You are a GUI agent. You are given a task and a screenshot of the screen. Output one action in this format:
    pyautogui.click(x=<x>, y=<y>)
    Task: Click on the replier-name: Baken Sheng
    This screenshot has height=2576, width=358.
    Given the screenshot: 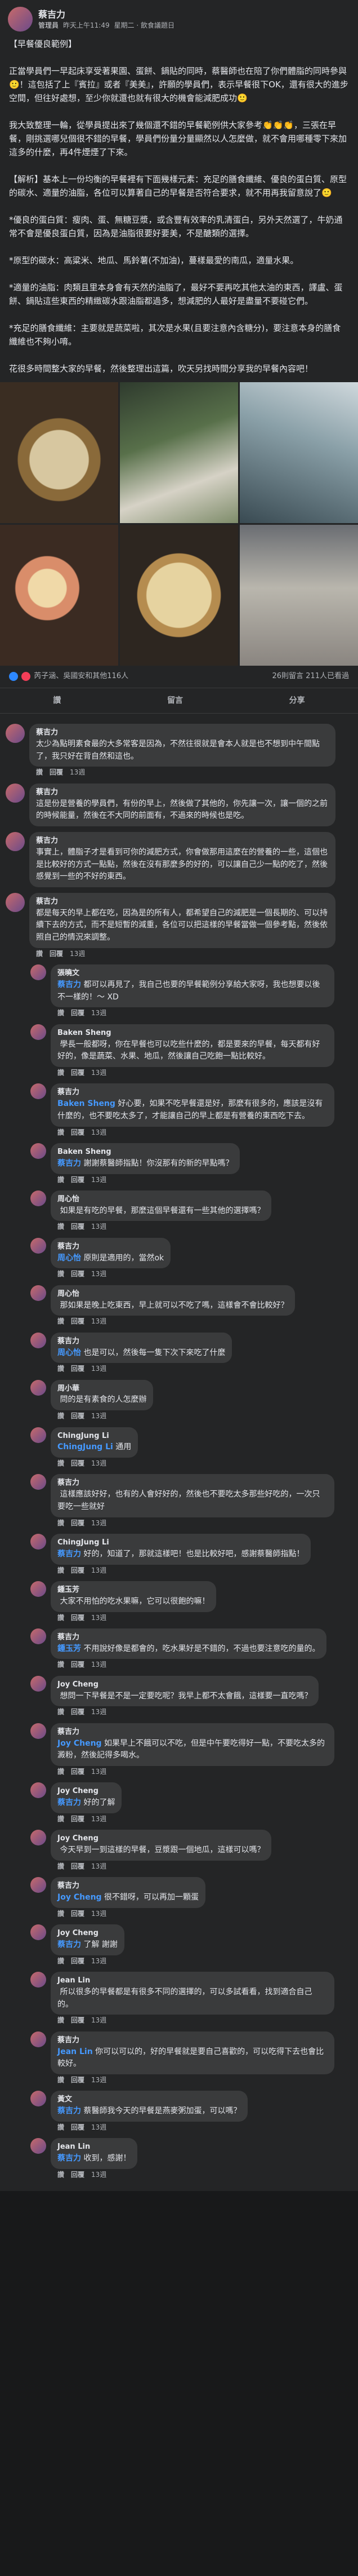 What is the action you would take?
    pyautogui.click(x=145, y=1152)
    